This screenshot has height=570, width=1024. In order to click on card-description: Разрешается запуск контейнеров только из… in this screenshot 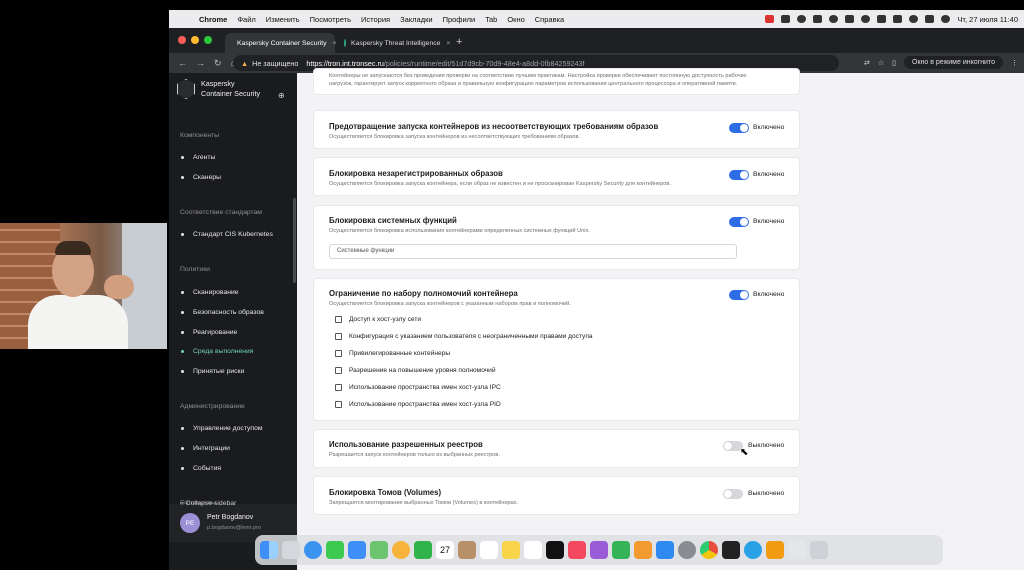, I will do `click(414, 455)`.